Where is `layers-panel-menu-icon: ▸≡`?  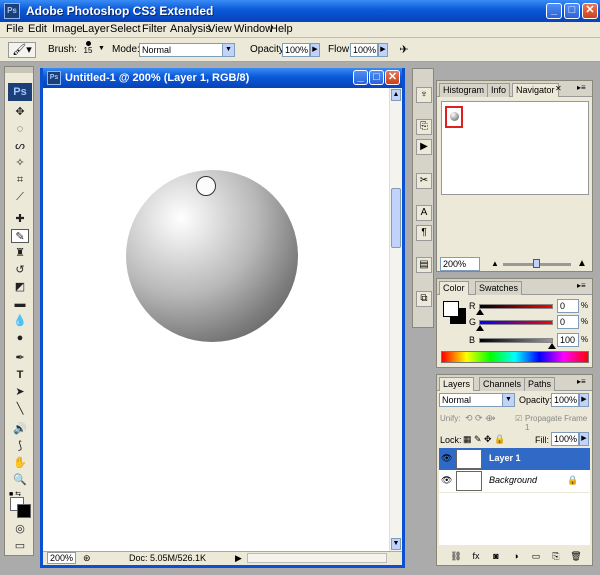
layers-panel-menu-icon: ▸≡ is located at coordinates (581, 381).